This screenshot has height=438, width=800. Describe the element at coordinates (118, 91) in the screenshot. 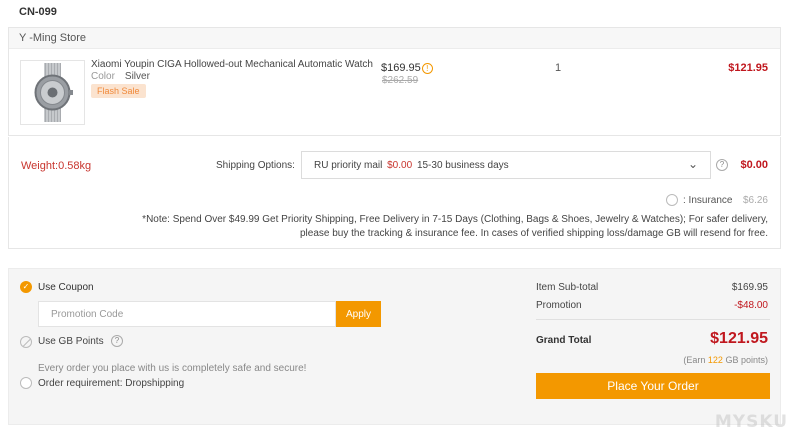

I see `flash-sale-badge: Flash Sale` at that location.